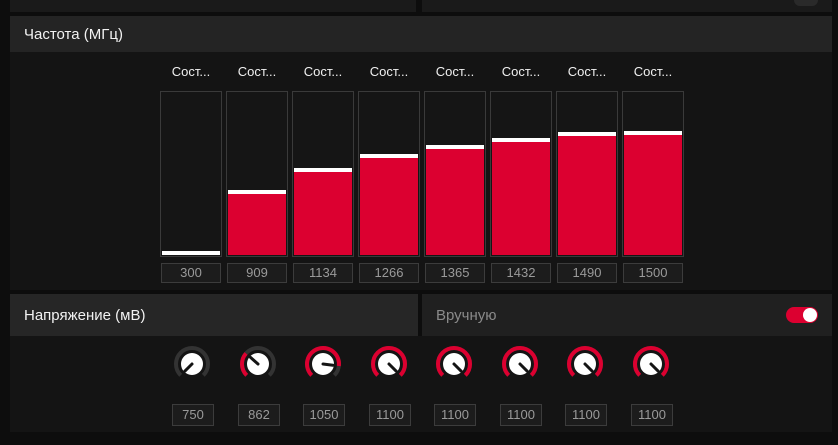 This screenshot has width=838, height=445. Describe the element at coordinates (651, 385) in the screenshot. I see `voltage-state-8: 1100` at that location.